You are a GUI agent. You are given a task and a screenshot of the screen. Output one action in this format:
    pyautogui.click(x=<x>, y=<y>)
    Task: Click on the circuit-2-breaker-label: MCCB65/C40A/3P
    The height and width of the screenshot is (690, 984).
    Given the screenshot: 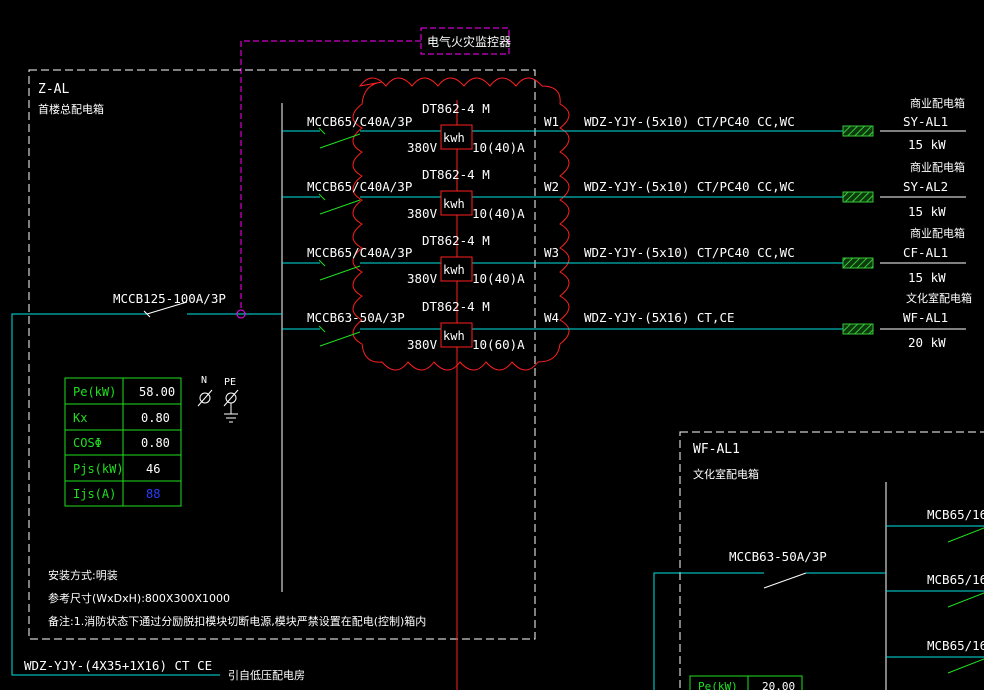 What is the action you would take?
    pyautogui.click(x=359, y=186)
    